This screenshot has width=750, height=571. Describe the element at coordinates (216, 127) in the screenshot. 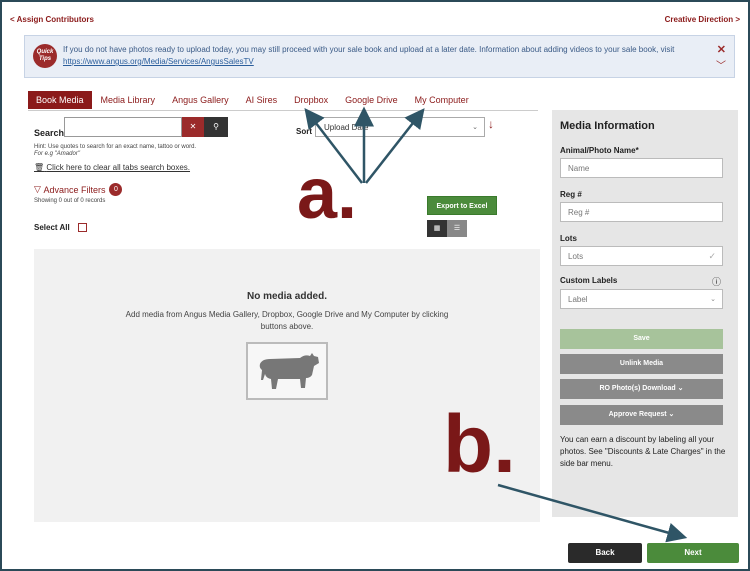

I see `search-icon: ⚲` at that location.